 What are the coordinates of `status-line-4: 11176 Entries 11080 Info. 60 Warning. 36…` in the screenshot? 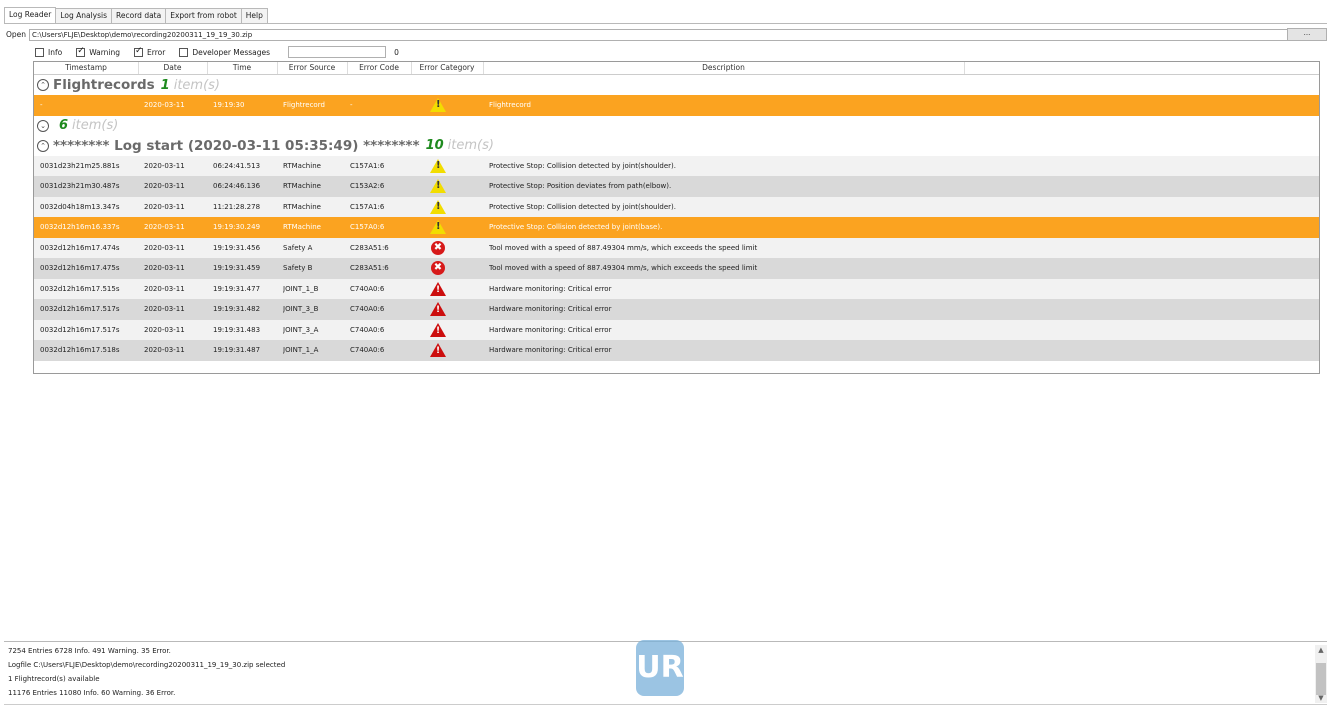 It's located at (92, 693).